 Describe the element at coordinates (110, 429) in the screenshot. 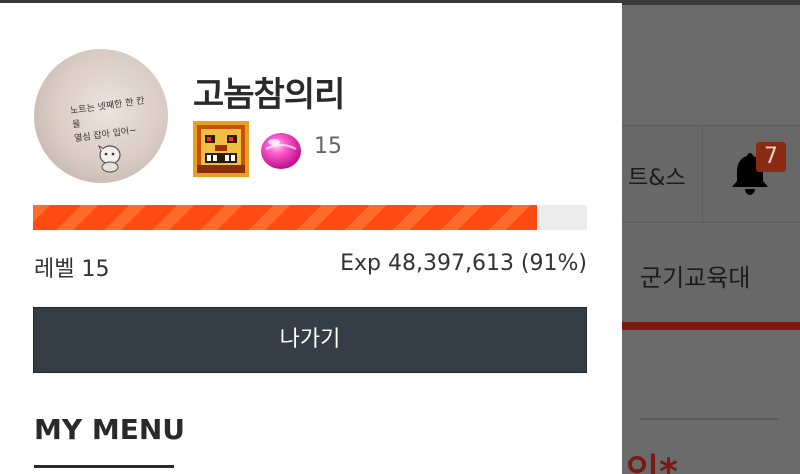

I see `my-menu-title: MY MENU` at that location.